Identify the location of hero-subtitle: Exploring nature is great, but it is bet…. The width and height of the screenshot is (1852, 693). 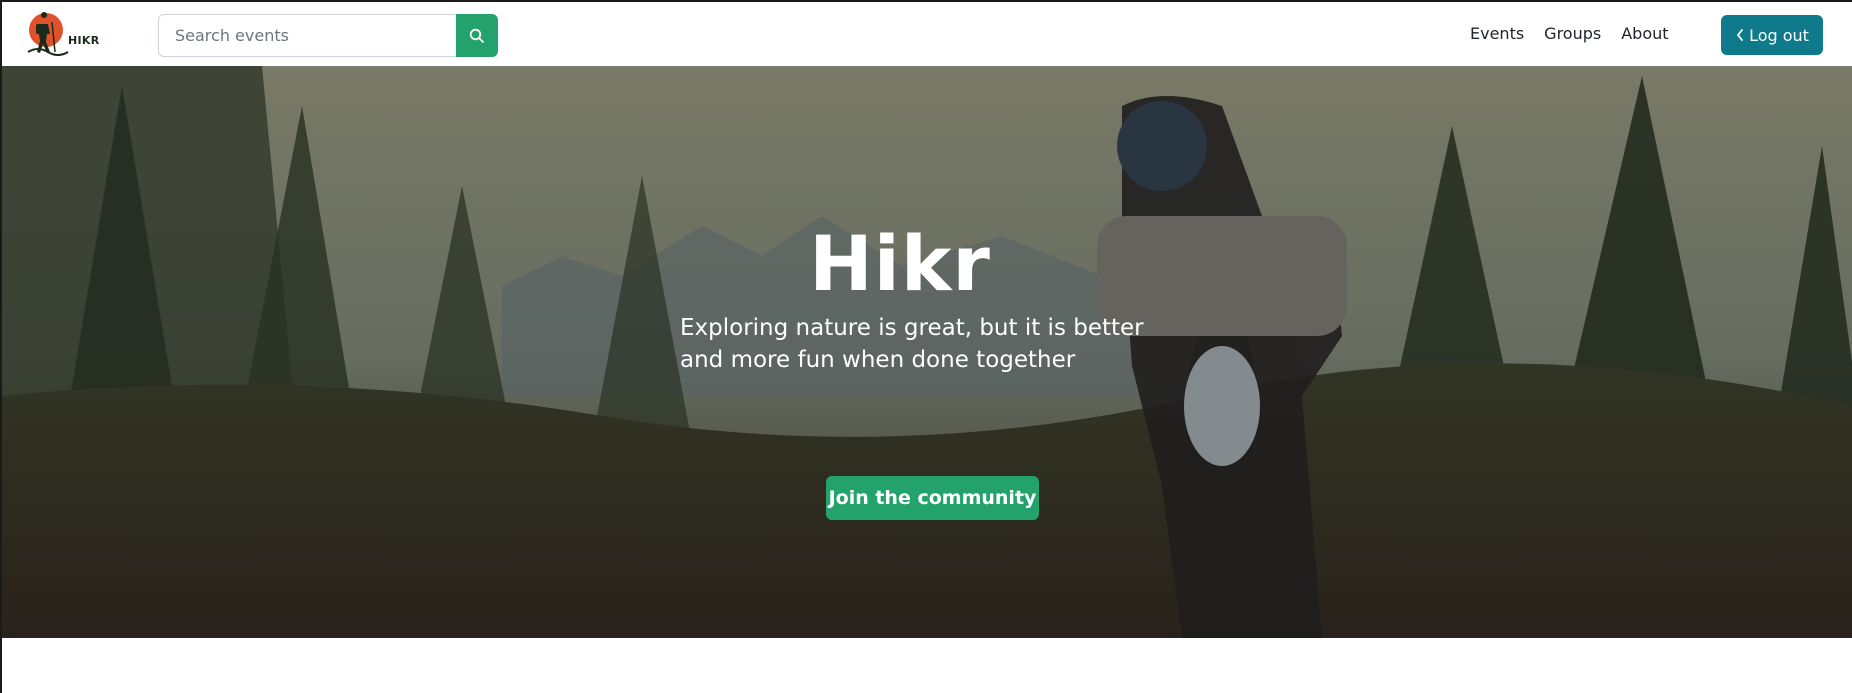
(912, 344).